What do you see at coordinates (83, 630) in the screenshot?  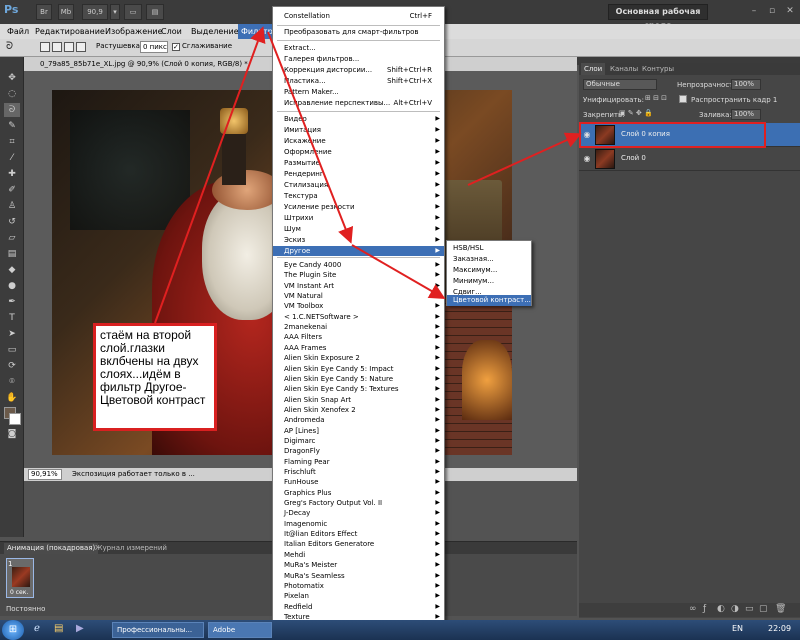 I see `quicklaunch-media-icon: ▶` at bounding box center [83, 630].